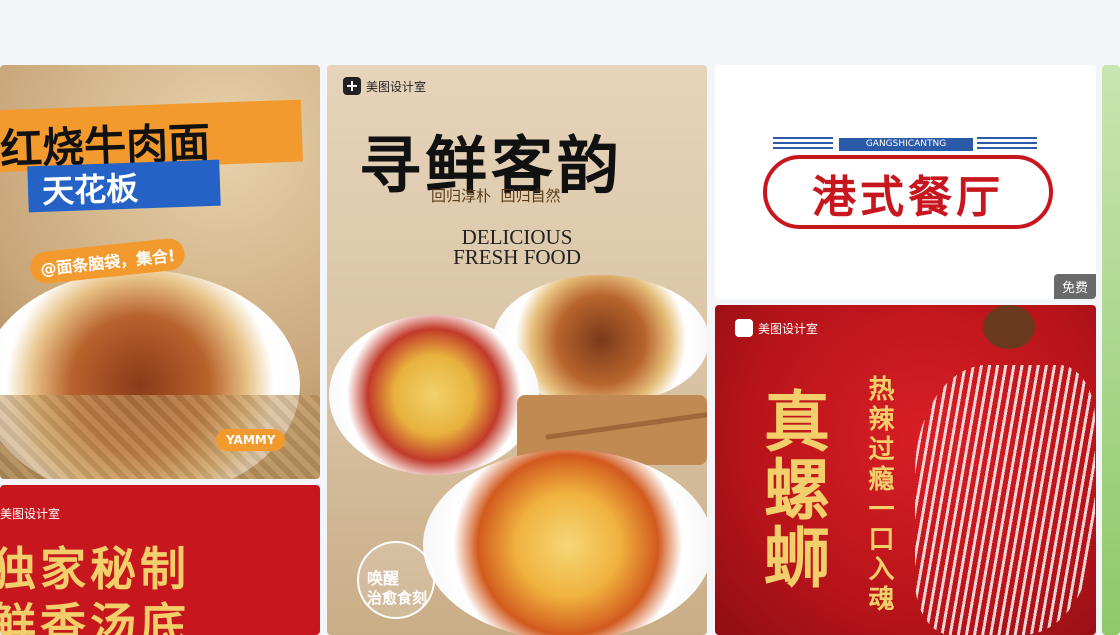 This screenshot has width=1120, height=635. Describe the element at coordinates (1111, 350) in the screenshot. I see `template-card-partial` at that location.